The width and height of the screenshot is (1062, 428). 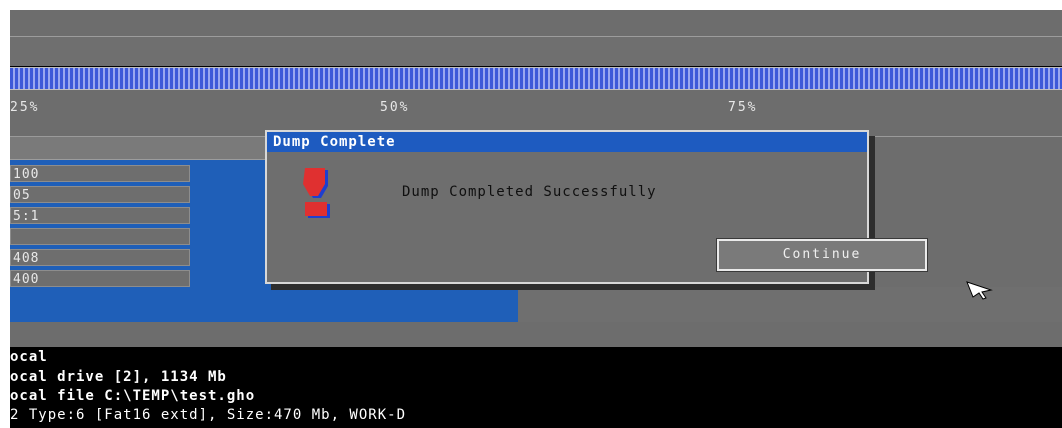 I want to click on stat-field: 5:1, so click(x=100, y=215).